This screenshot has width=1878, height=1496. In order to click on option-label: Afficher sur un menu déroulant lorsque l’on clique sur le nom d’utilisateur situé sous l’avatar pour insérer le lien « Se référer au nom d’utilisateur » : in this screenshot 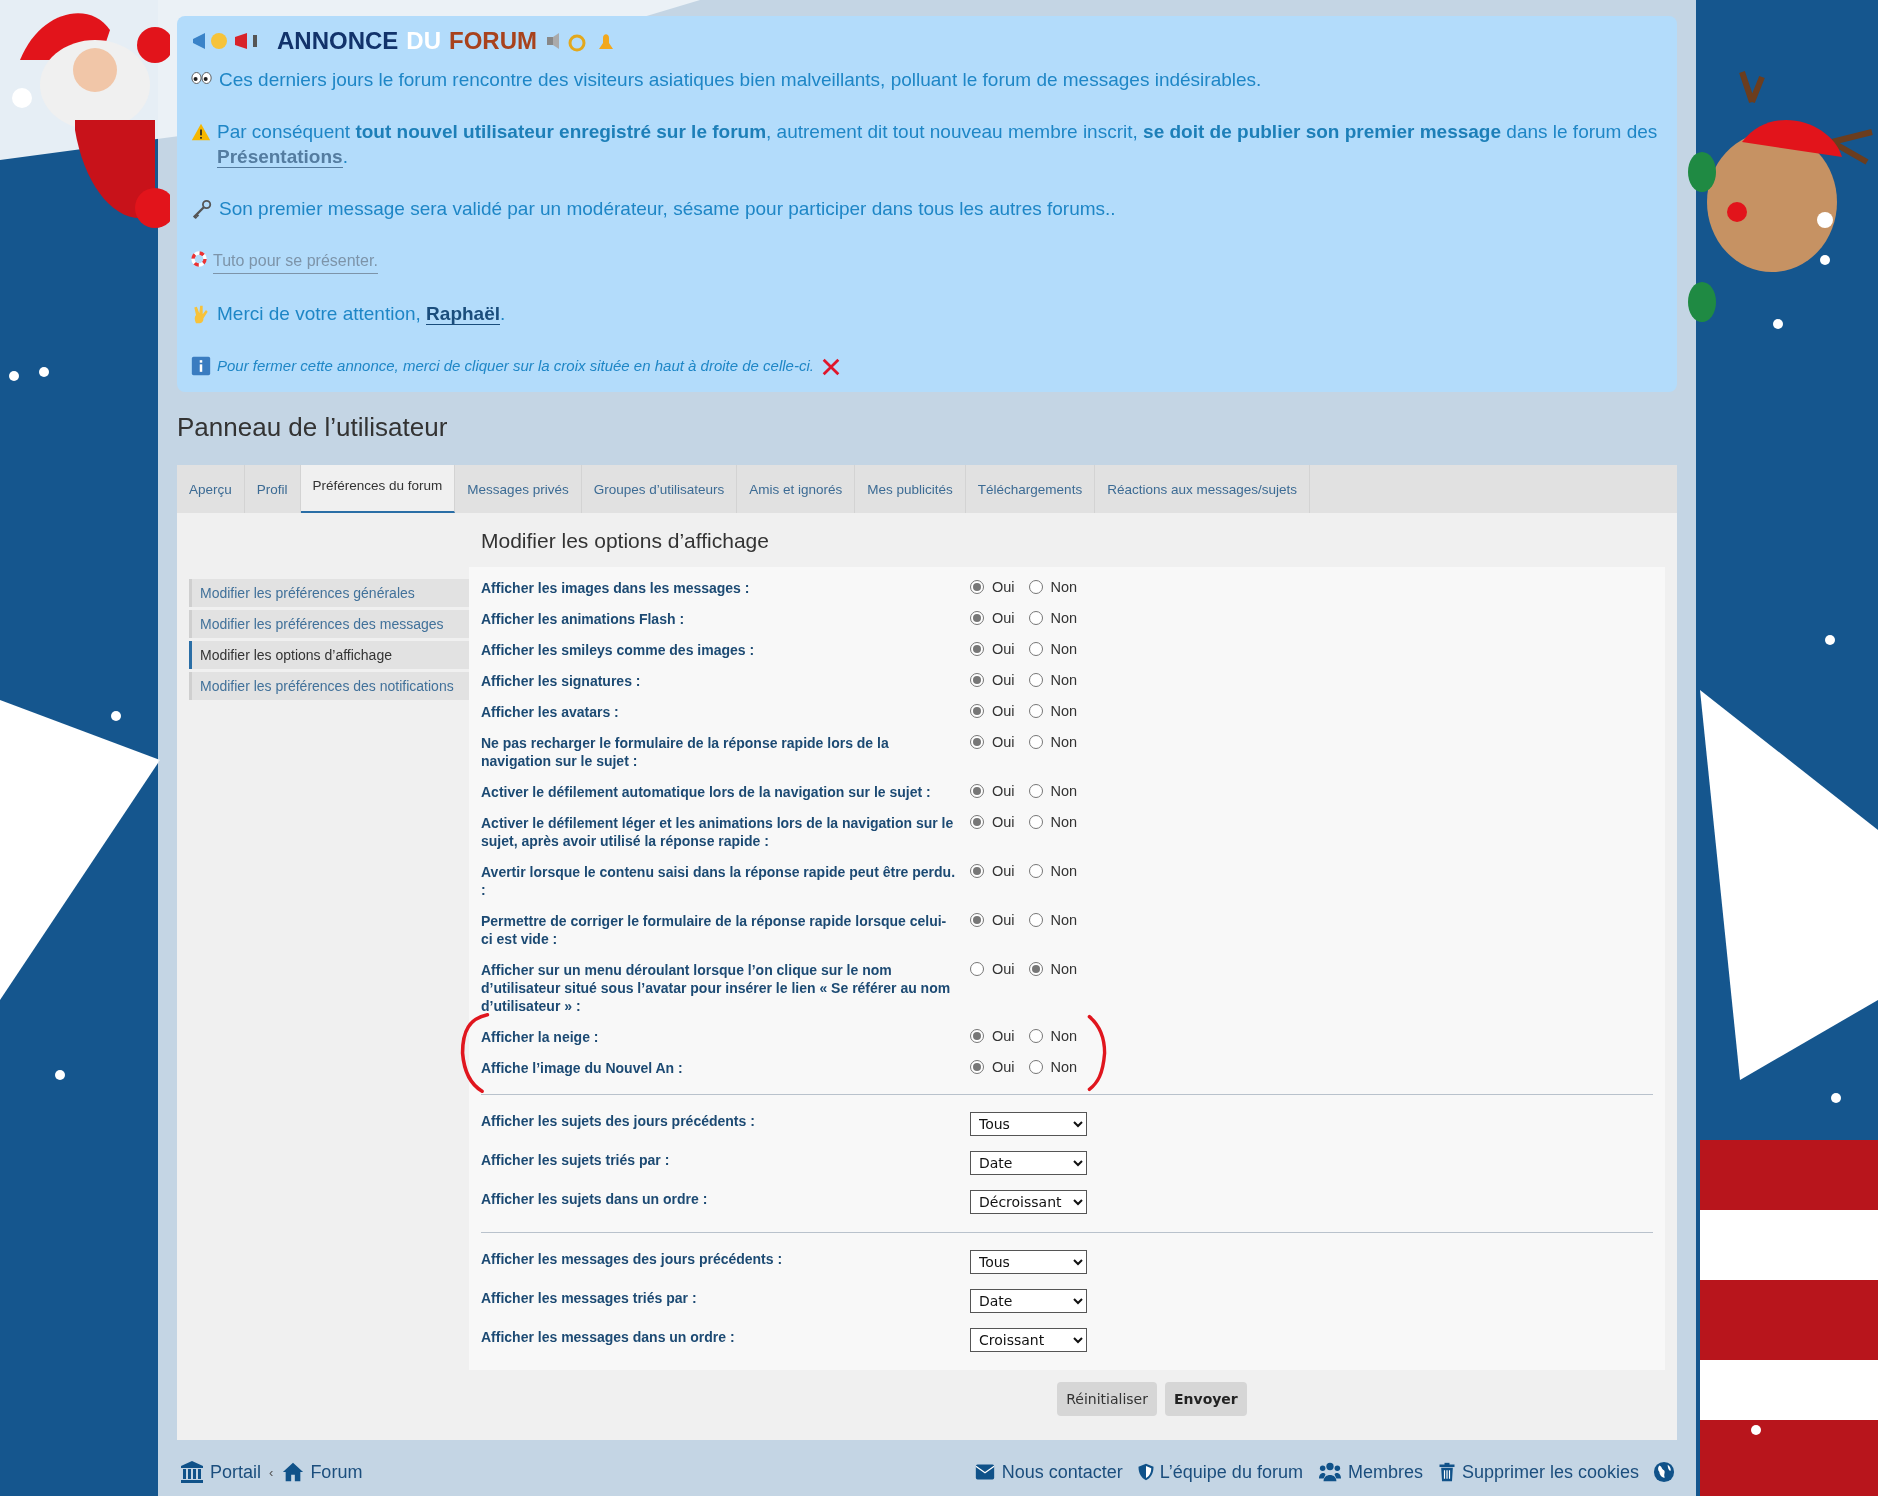, I will do `click(716, 988)`.